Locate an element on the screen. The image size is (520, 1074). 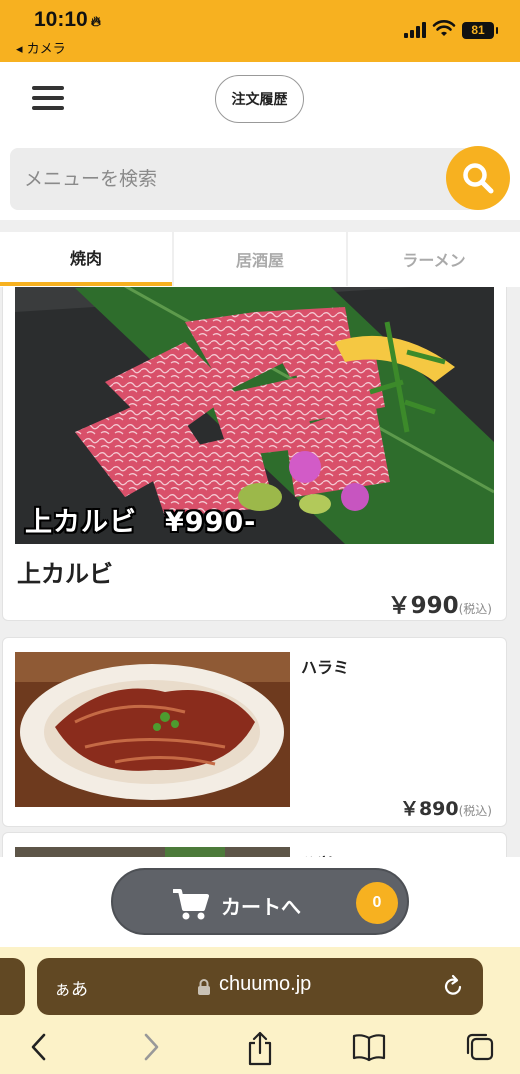
address-bar: ぁあ chuumo.jp is located at coordinates (260, 986).